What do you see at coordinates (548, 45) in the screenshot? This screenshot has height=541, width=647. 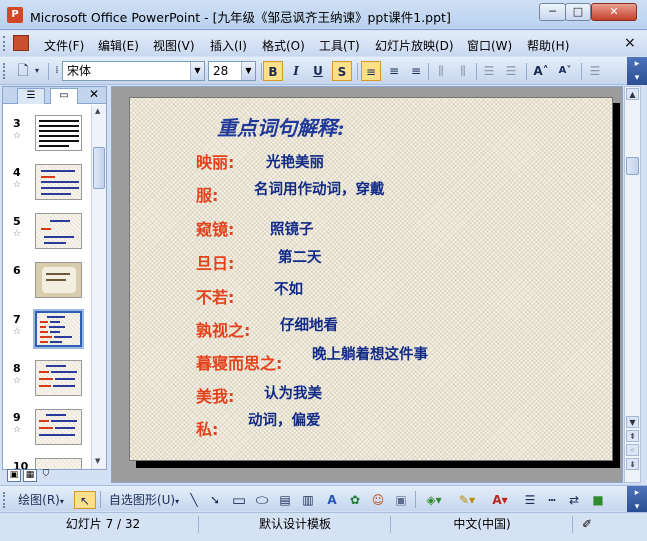 I see `menu-help: 帮助(H)` at bounding box center [548, 45].